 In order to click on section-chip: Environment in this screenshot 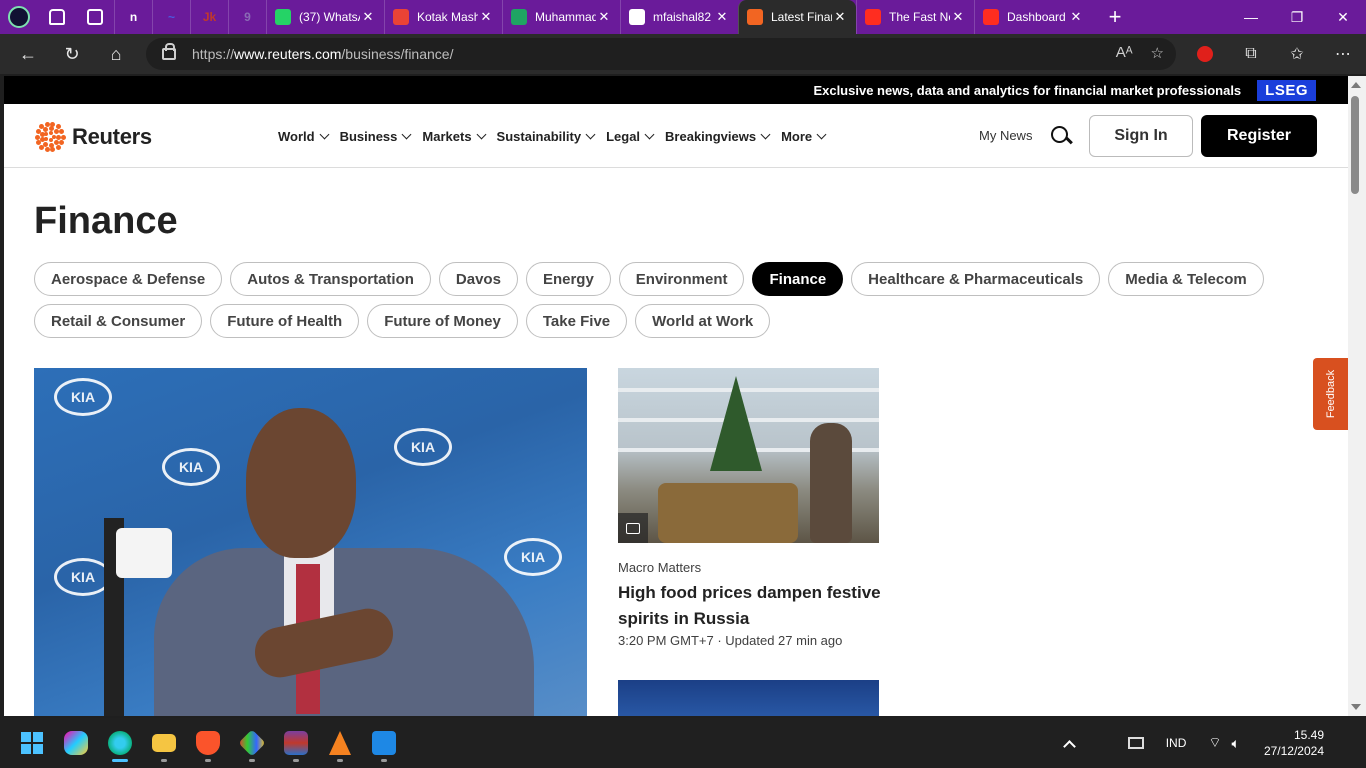, I will do `click(681, 279)`.